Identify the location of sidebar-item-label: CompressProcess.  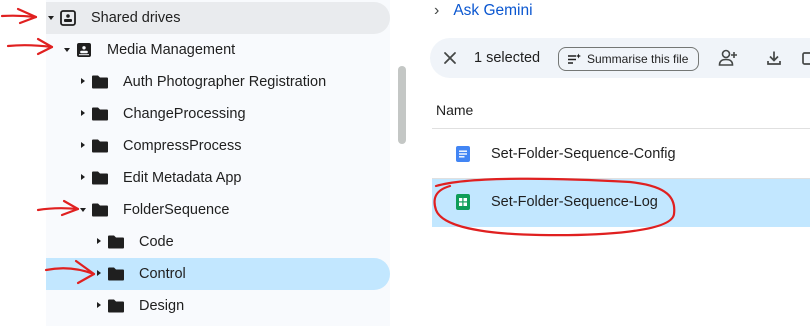
(182, 146).